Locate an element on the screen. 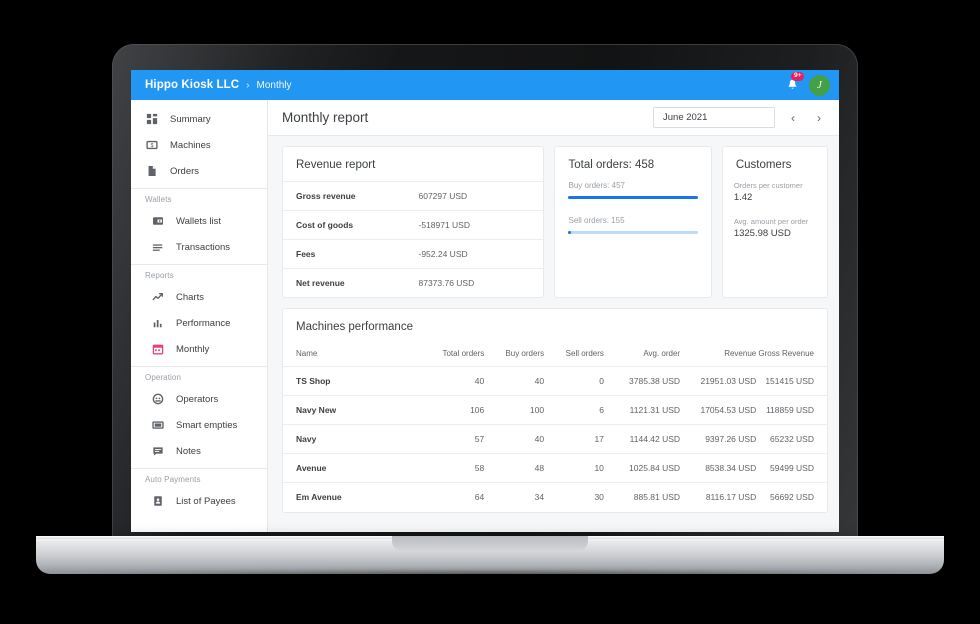 The height and width of the screenshot is (624, 980). cell-value: 6 is located at coordinates (574, 410).